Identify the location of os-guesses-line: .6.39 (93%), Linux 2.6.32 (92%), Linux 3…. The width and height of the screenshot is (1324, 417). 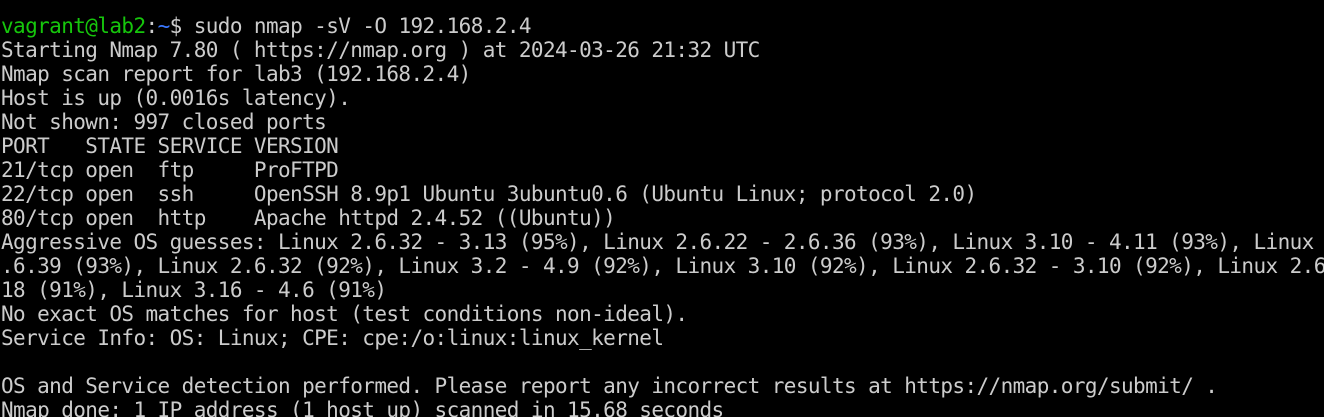
(662, 266).